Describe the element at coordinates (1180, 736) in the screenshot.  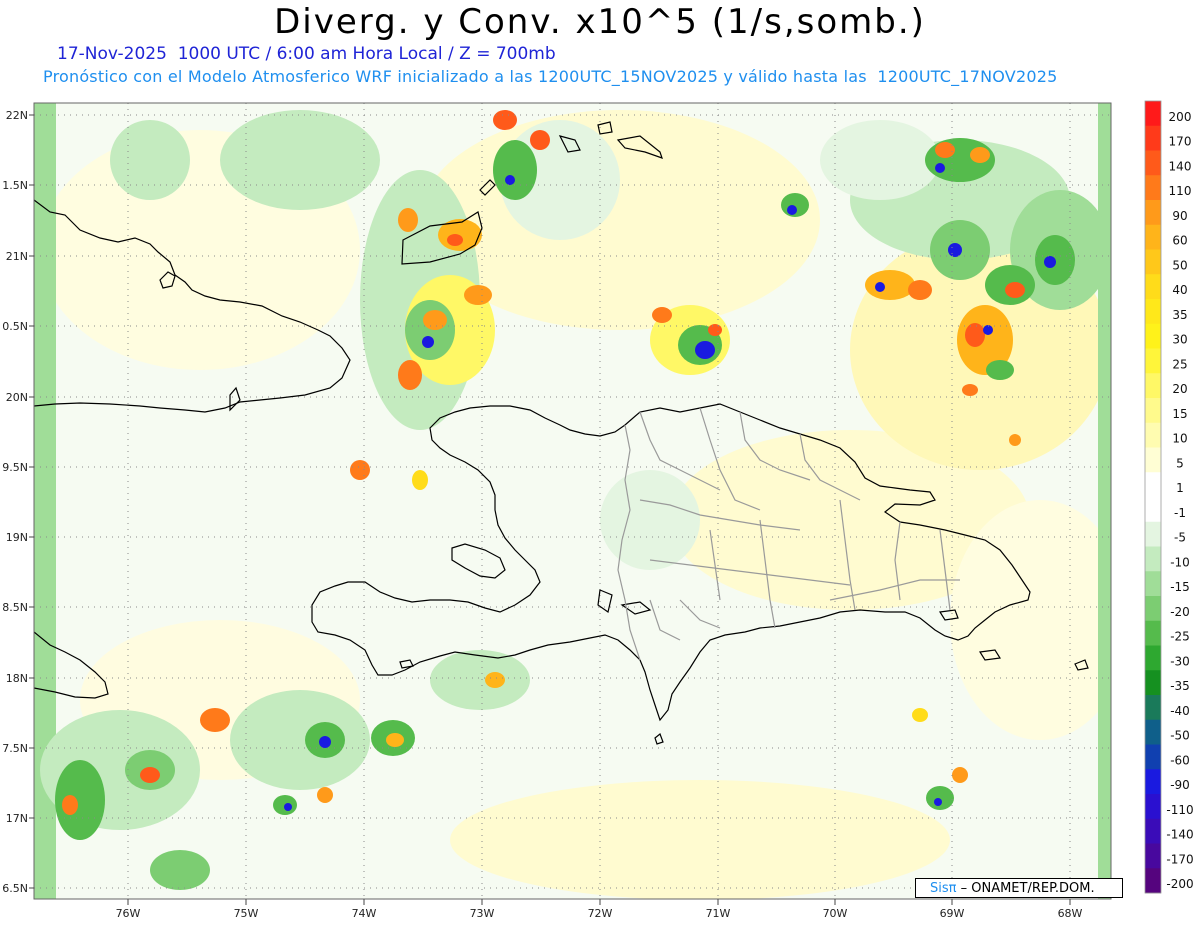
I see `colorbar-label: -50` at that location.